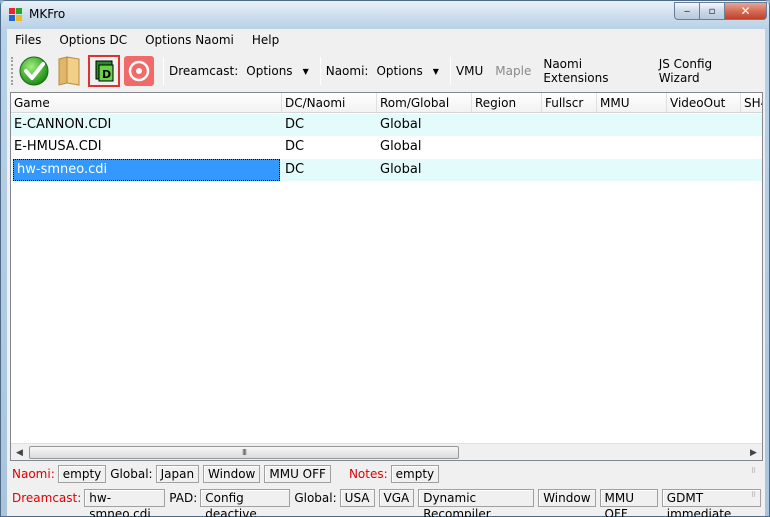 The height and width of the screenshot is (517, 770). I want to click on table-row-selected: hw-smneo.cdi DC Global, so click(386, 170).